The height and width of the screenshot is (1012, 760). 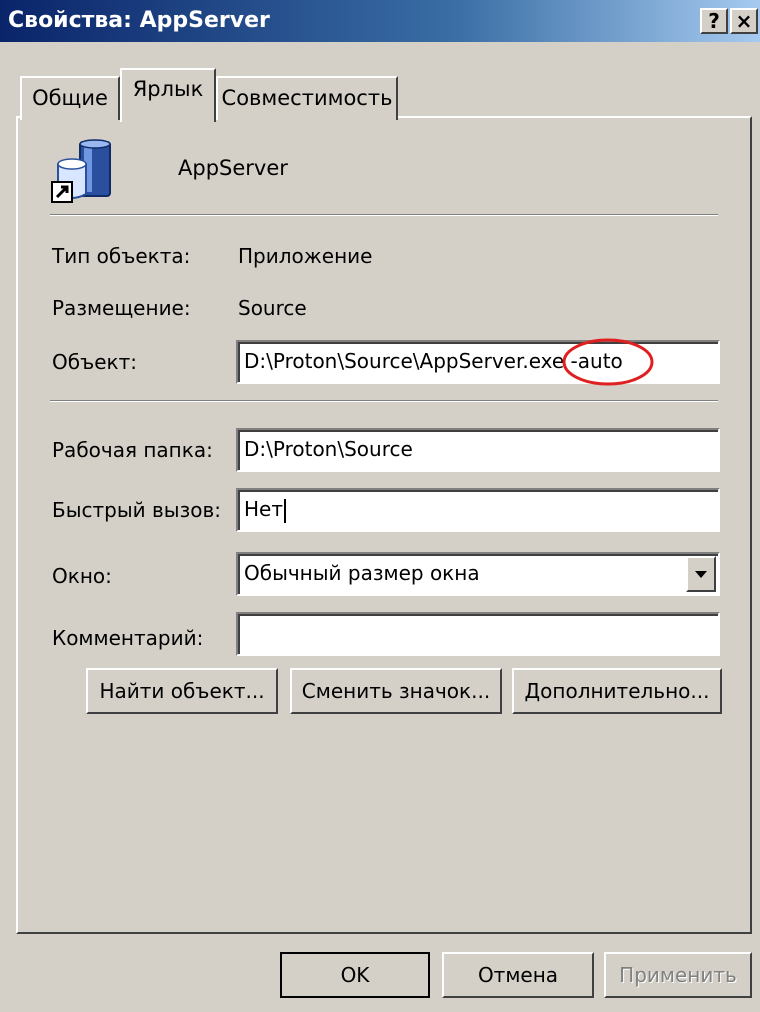 What do you see at coordinates (714, 21) in the screenshot?
I see `help-button: ?` at bounding box center [714, 21].